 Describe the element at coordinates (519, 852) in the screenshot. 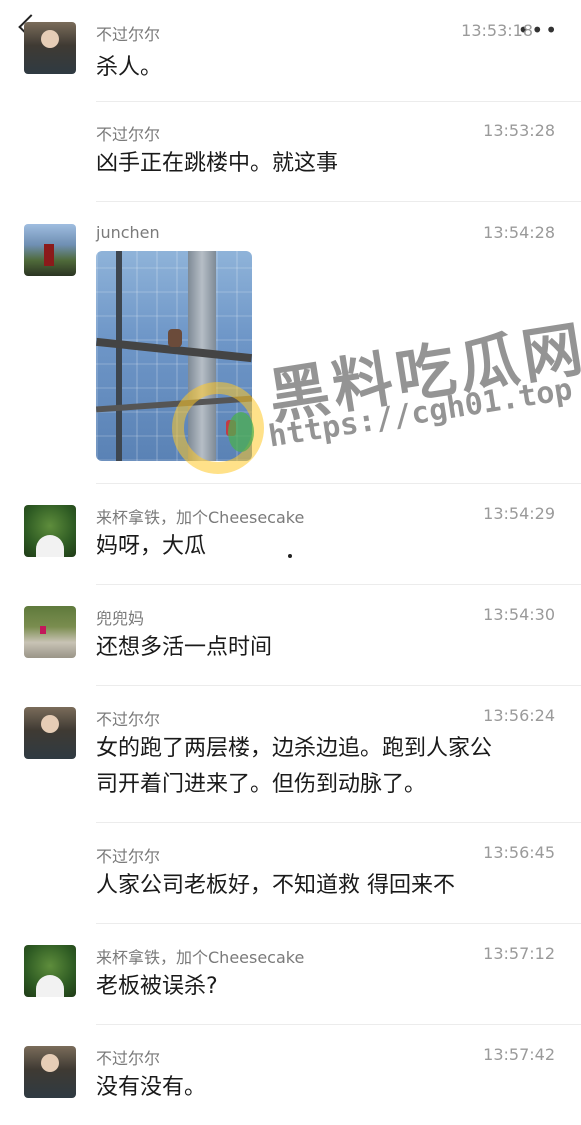

I see `message-time: 13:56:45` at that location.